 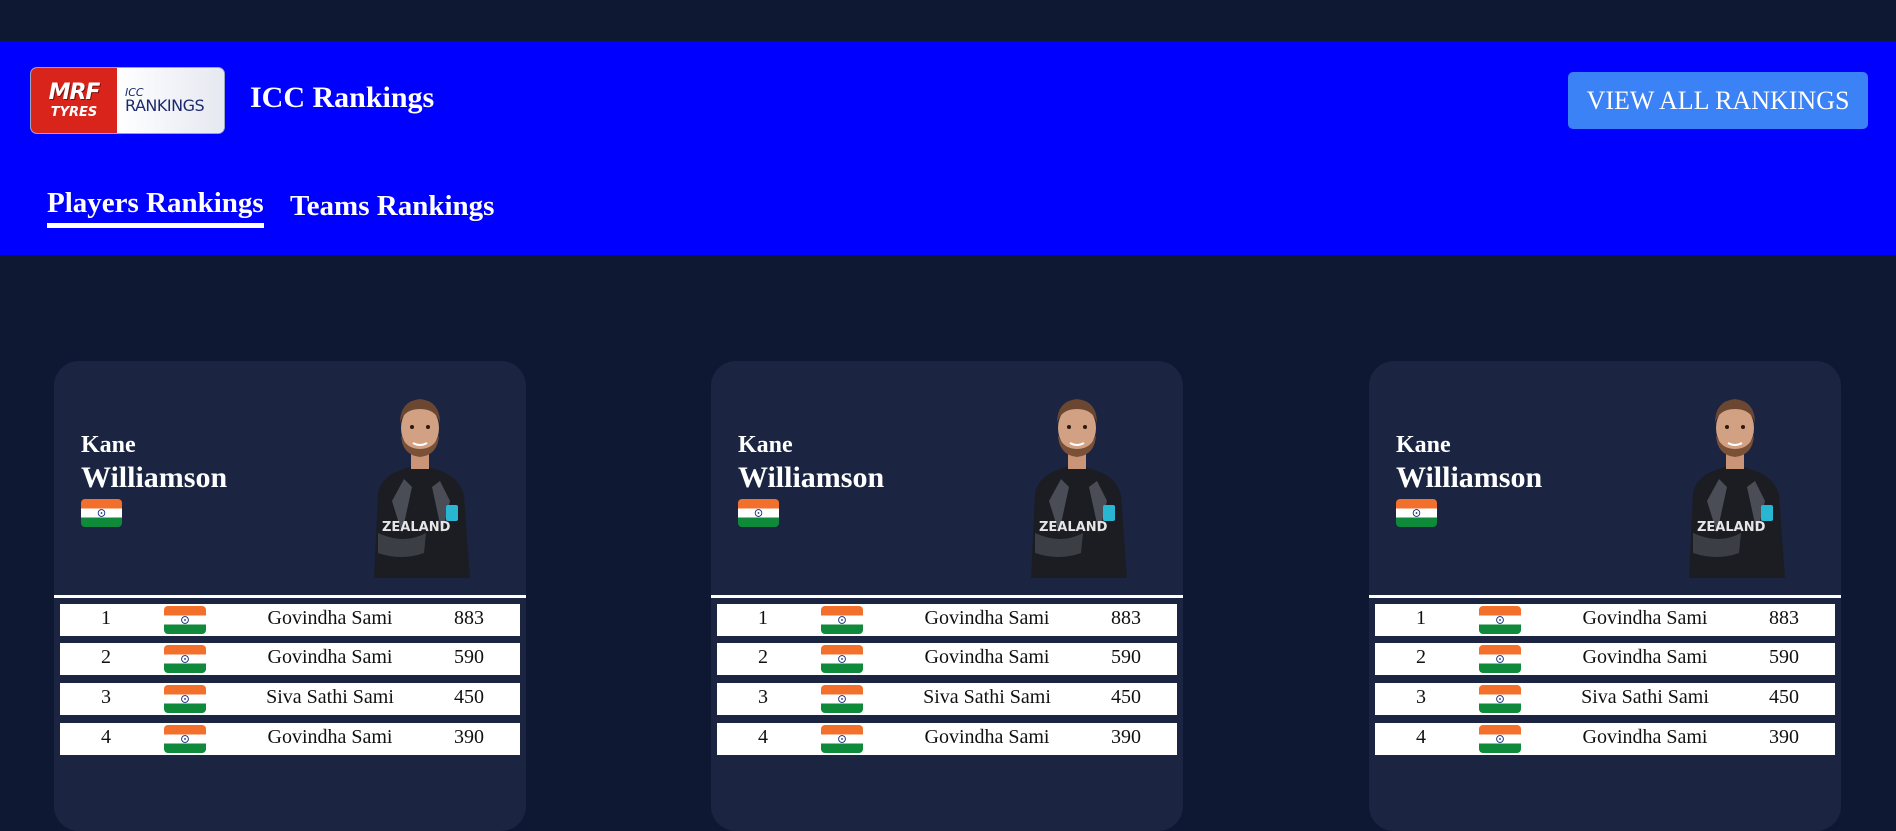 I want to click on mrf-tyres-logo-part: MRF TYRES, so click(x=74, y=100).